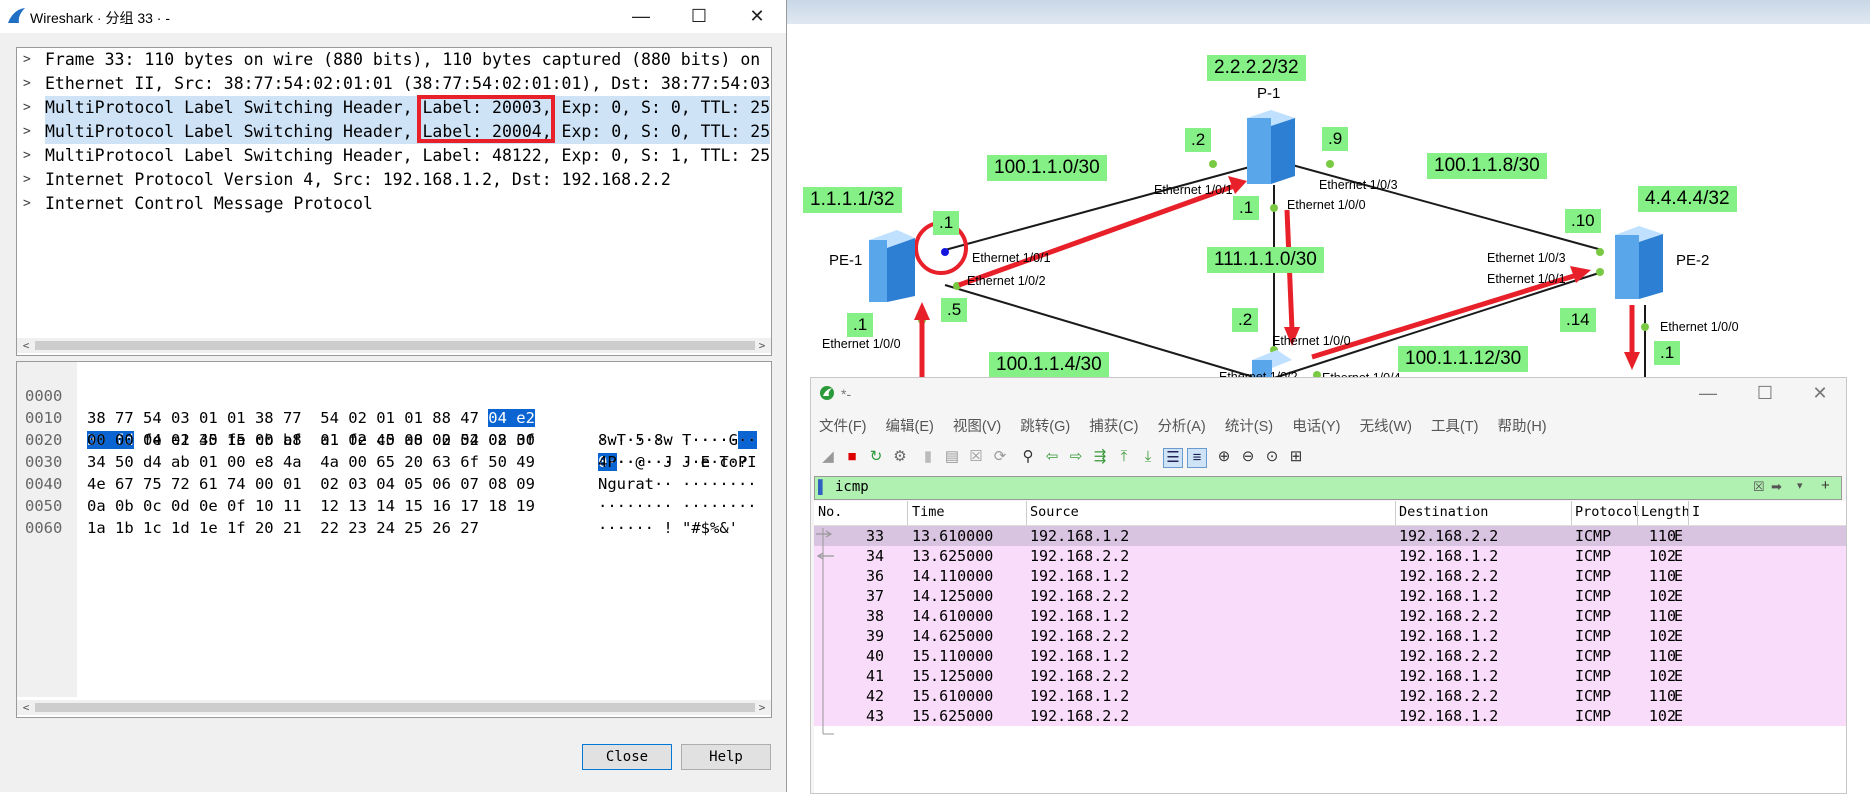 The width and height of the screenshot is (1870, 794). Describe the element at coordinates (1696, 512) in the screenshot. I see `col-info: I` at that location.